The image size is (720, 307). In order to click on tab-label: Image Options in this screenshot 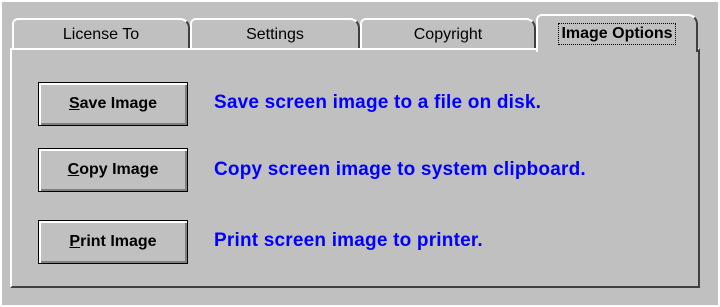, I will do `click(617, 34)`.